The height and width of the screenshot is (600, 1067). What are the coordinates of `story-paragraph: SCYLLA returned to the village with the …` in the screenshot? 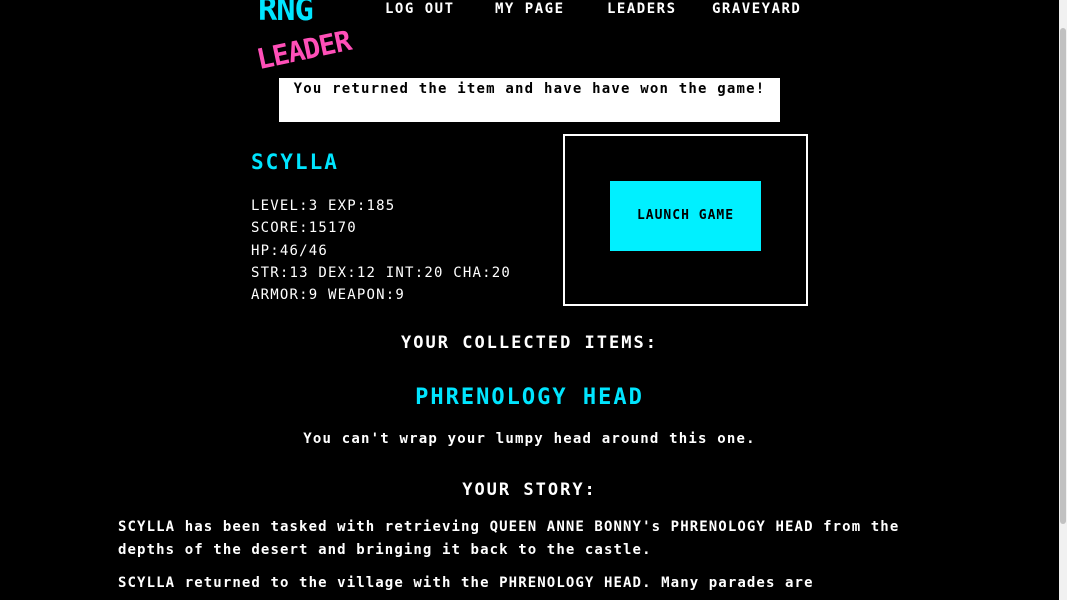 It's located at (466, 583).